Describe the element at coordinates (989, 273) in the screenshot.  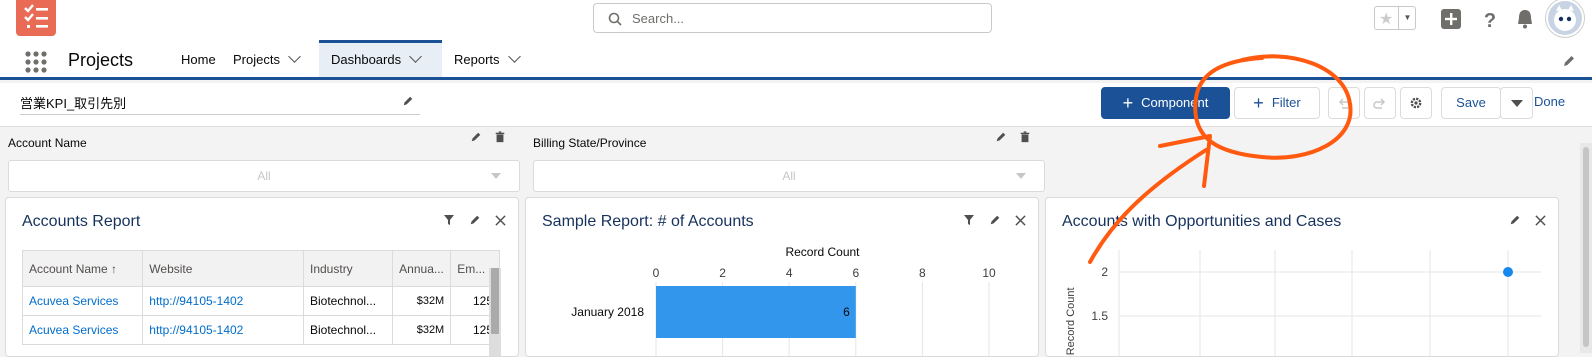
I see `tick-label: 10` at that location.